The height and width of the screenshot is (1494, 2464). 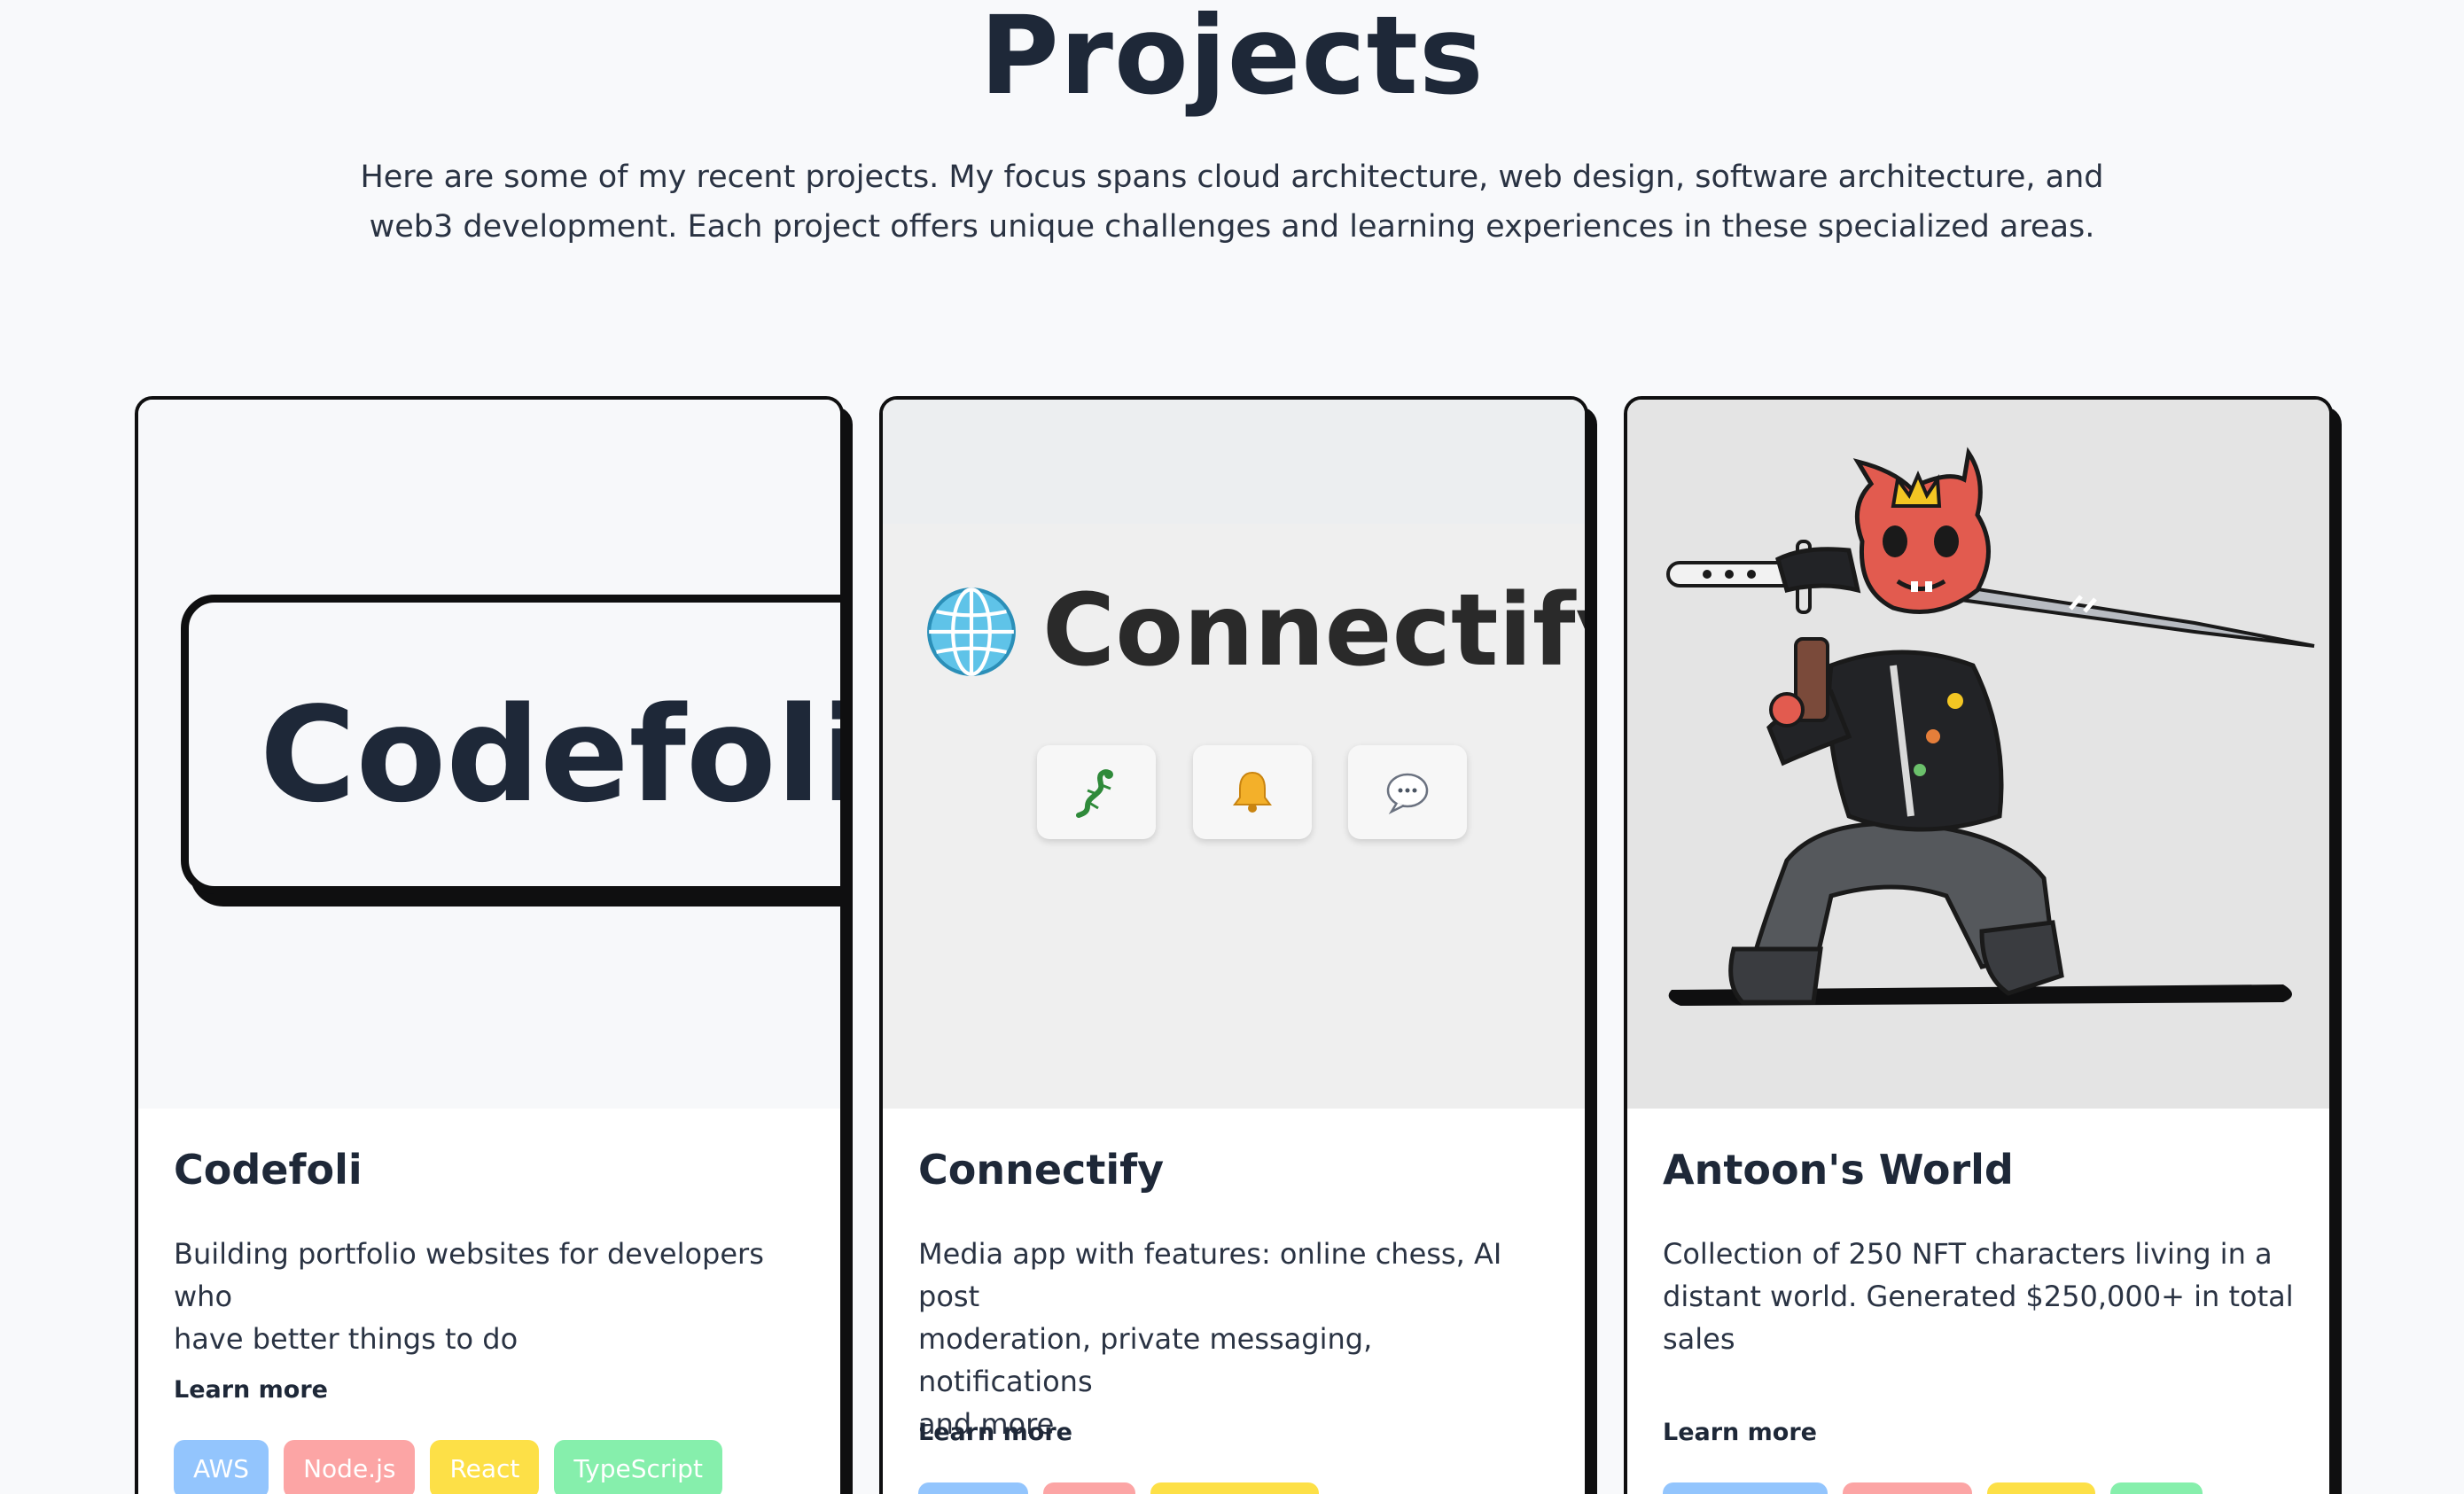 What do you see at coordinates (1990, 727) in the screenshot?
I see `nft-character-illustration` at bounding box center [1990, 727].